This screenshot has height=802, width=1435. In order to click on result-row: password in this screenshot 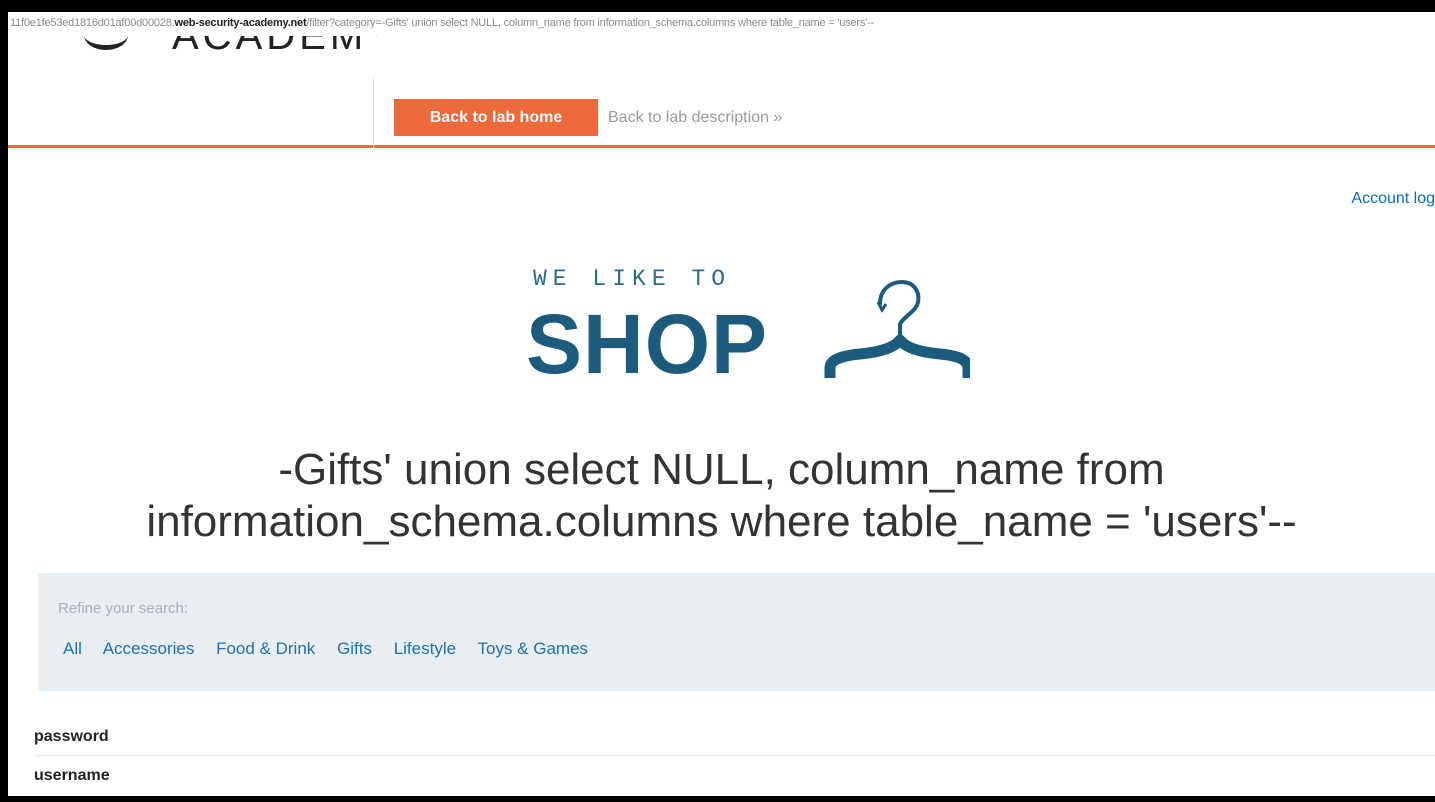, I will do `click(734, 737)`.